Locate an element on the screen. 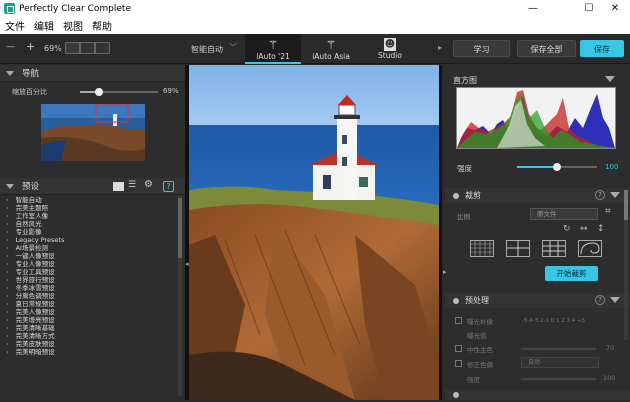  thirds-overlay-icon is located at coordinates (518, 248).